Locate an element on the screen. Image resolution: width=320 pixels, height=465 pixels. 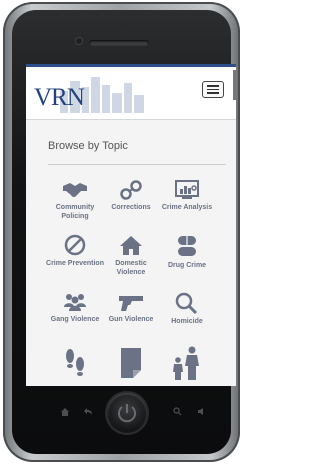
topic-label: Community Policing is located at coordinates (75, 212).